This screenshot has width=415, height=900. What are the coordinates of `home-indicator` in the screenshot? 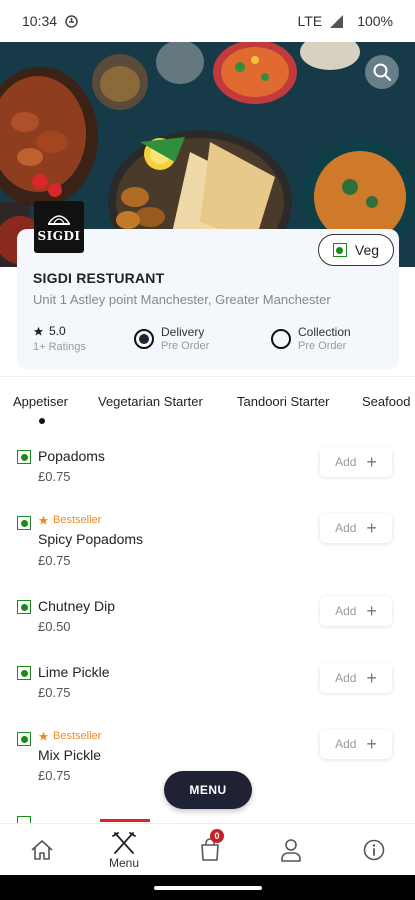 It's located at (207, 887).